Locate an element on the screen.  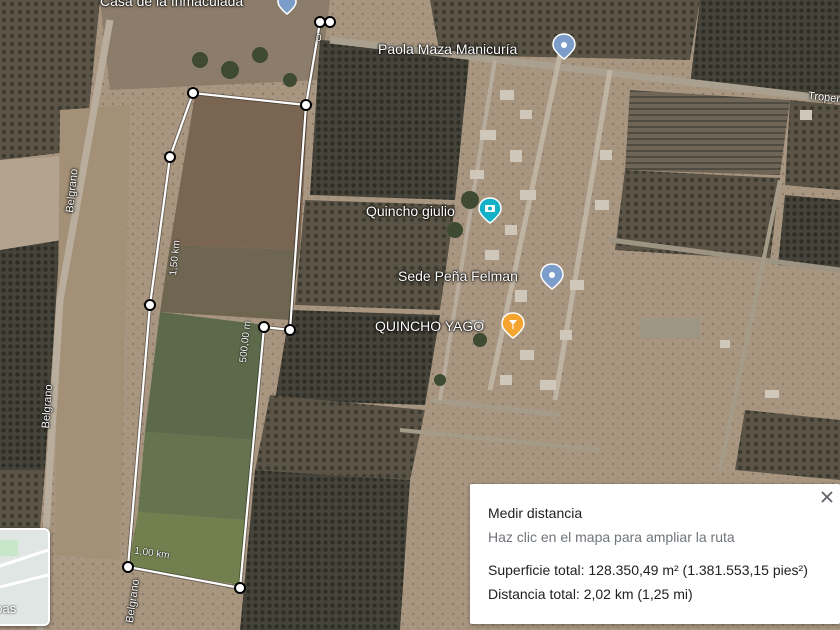
total-distance: Distancia total: 2,02 km (1,25 mi) is located at coordinates (590, 594).